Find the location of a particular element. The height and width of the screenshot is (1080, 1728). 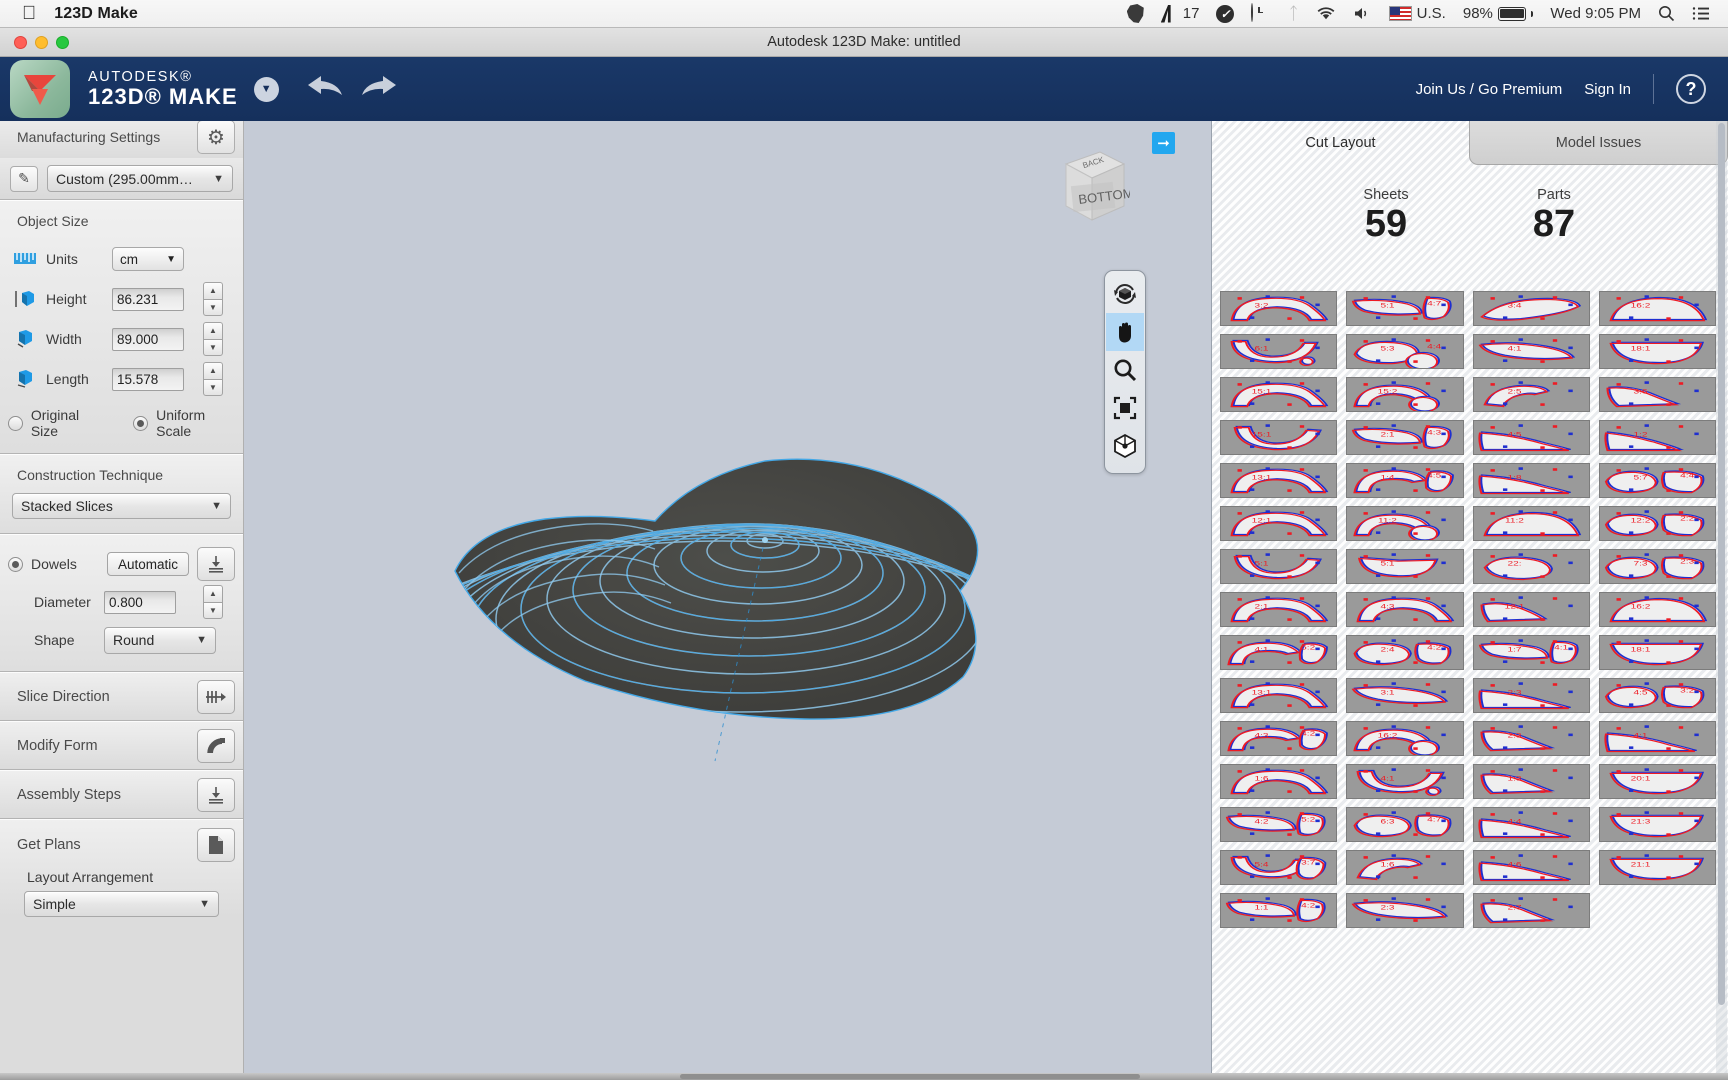

gear-icon: ⚙ is located at coordinates (216, 137).